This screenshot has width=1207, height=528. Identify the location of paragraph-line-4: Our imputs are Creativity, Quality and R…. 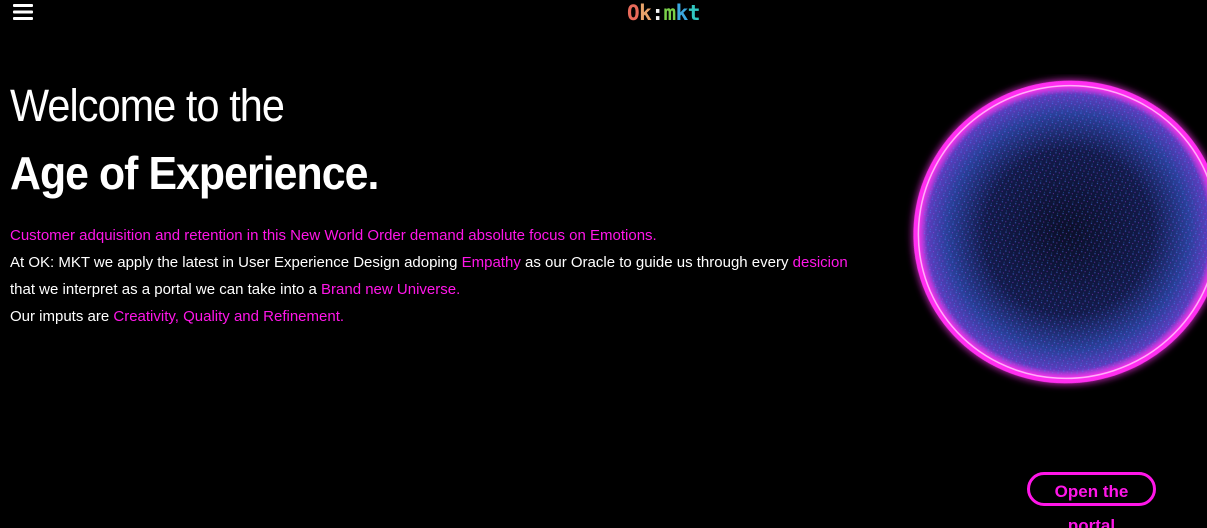
(440, 316).